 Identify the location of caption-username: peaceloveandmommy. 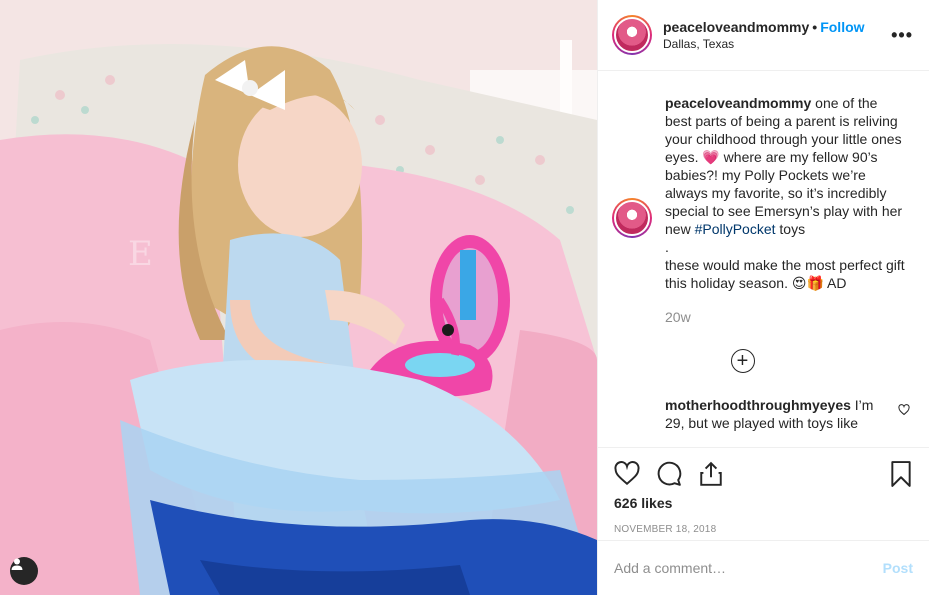
(738, 103).